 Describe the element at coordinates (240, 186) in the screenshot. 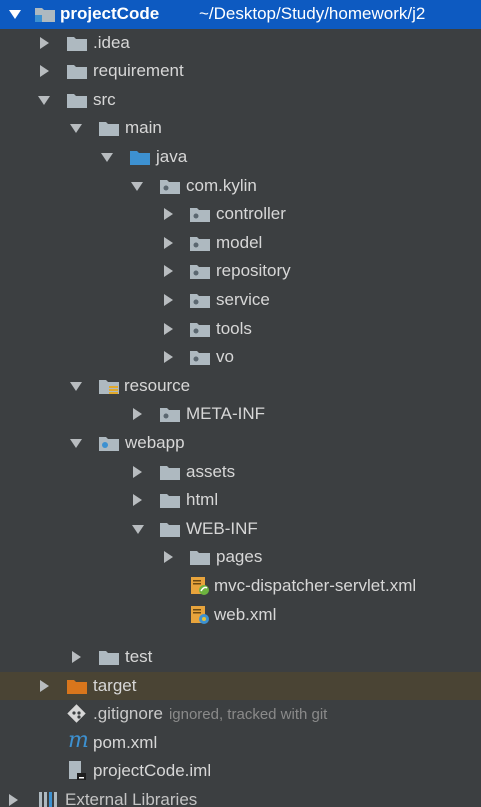

I see `tree-row-package: com.kylin` at that location.